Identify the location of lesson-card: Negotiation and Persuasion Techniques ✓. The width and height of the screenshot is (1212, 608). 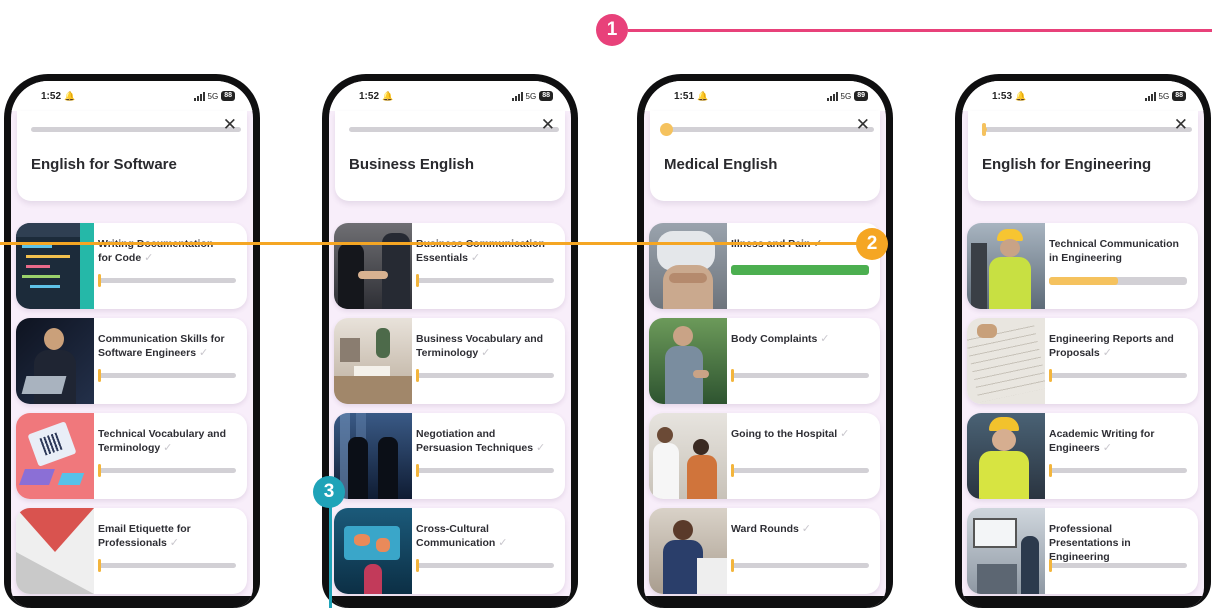
(449, 456).